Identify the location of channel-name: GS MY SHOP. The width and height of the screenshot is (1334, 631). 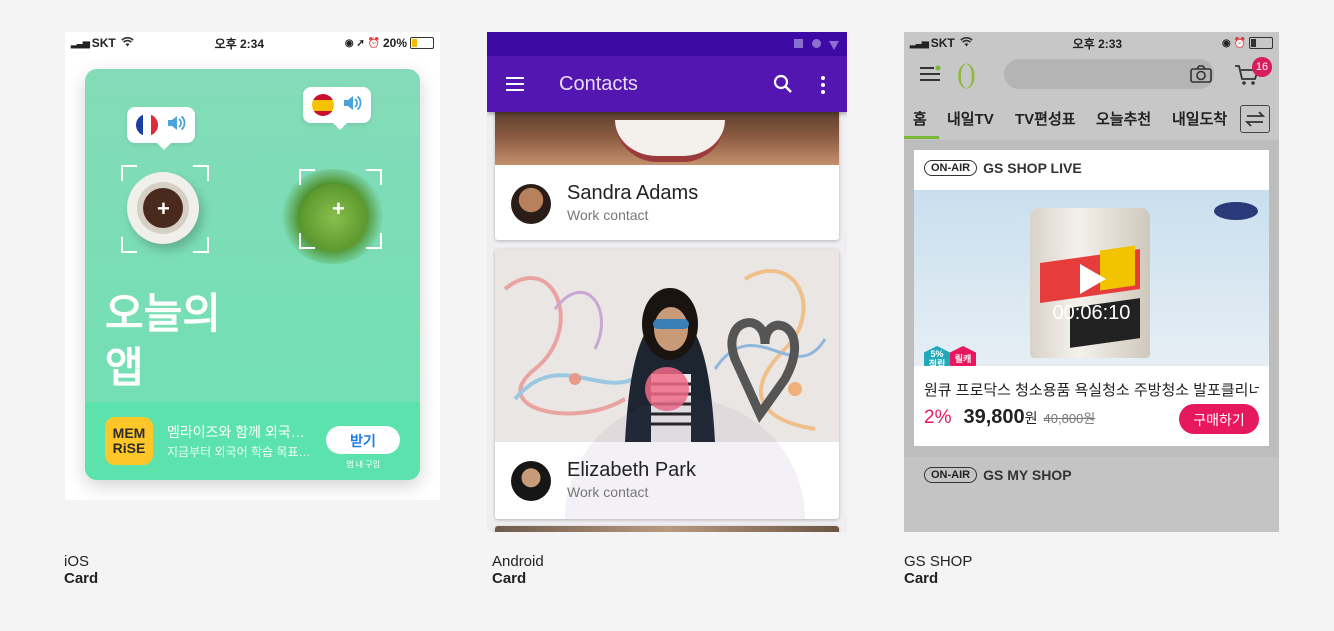
(1027, 475).